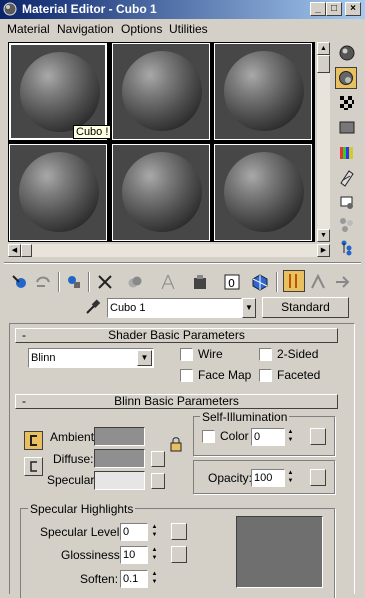 The height and width of the screenshot is (598, 365). What do you see at coordinates (174, 308) in the screenshot?
I see `material-name-field: Cubo 1` at bounding box center [174, 308].